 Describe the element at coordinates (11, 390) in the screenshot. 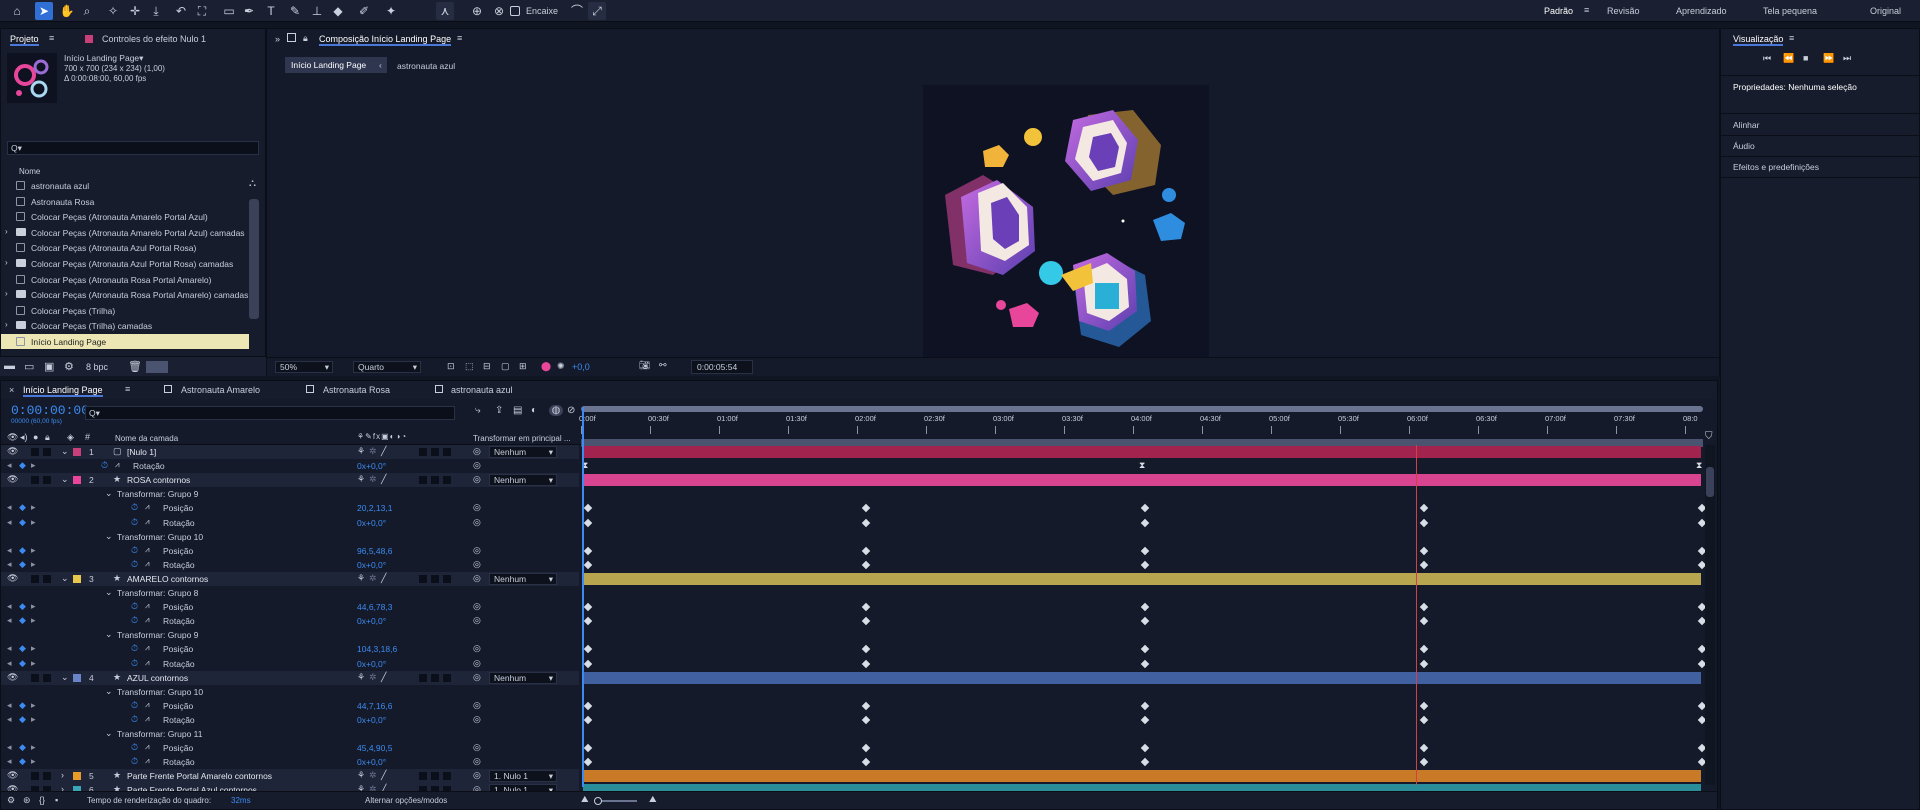

I see `close-tab-icon: ×` at that location.